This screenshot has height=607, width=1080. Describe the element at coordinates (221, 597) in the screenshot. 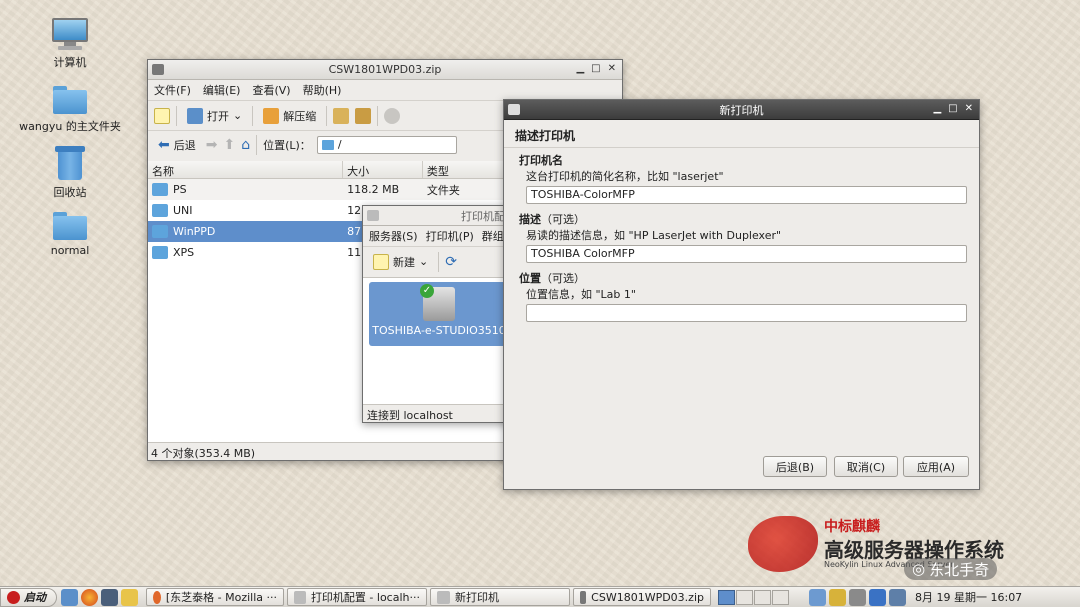

I see `task-label: [东芝泰格 - Mozilla ···` at that location.